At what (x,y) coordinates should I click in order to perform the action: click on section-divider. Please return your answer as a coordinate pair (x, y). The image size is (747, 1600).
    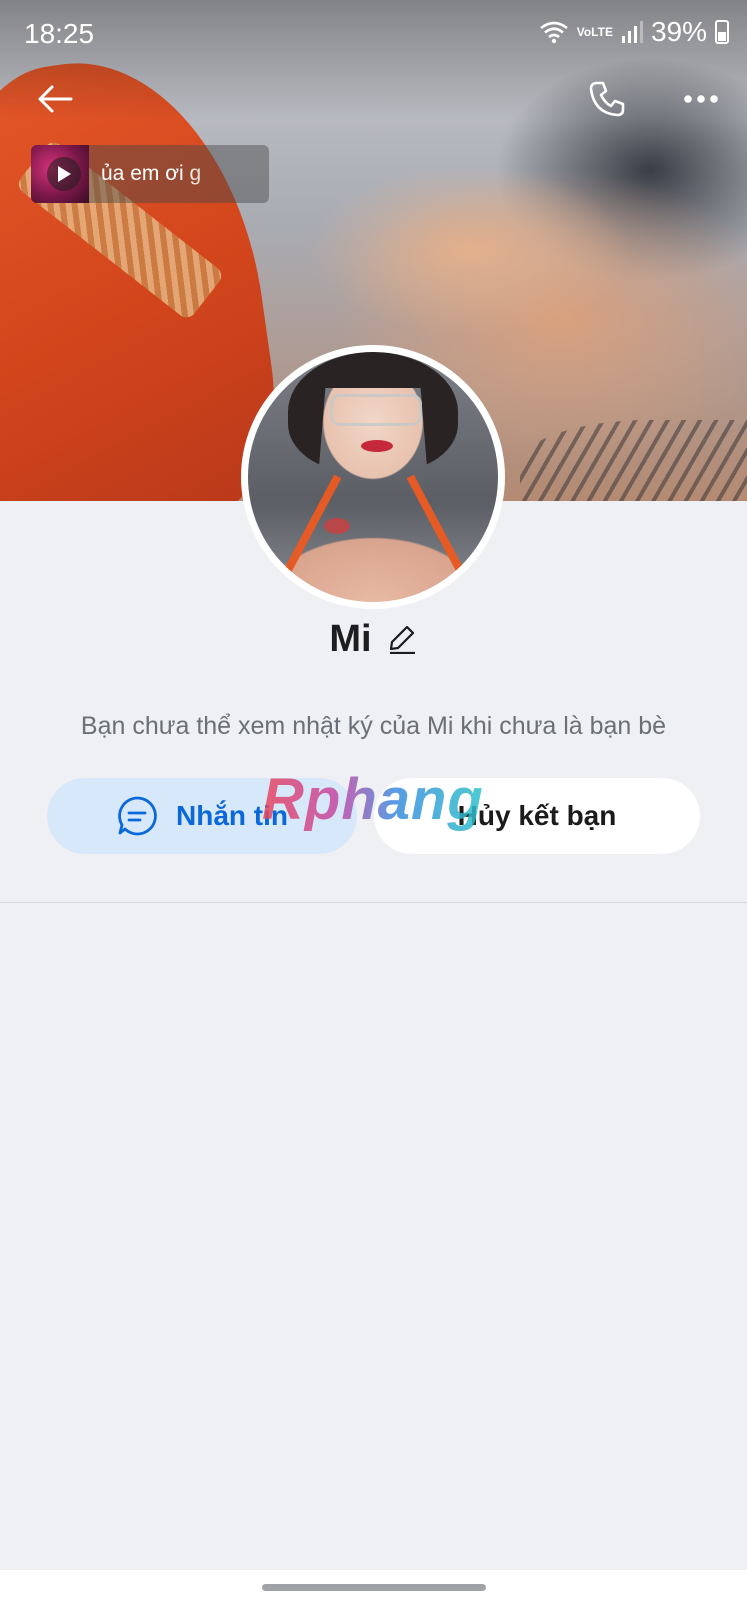
    Looking at the image, I should click on (373, 902).